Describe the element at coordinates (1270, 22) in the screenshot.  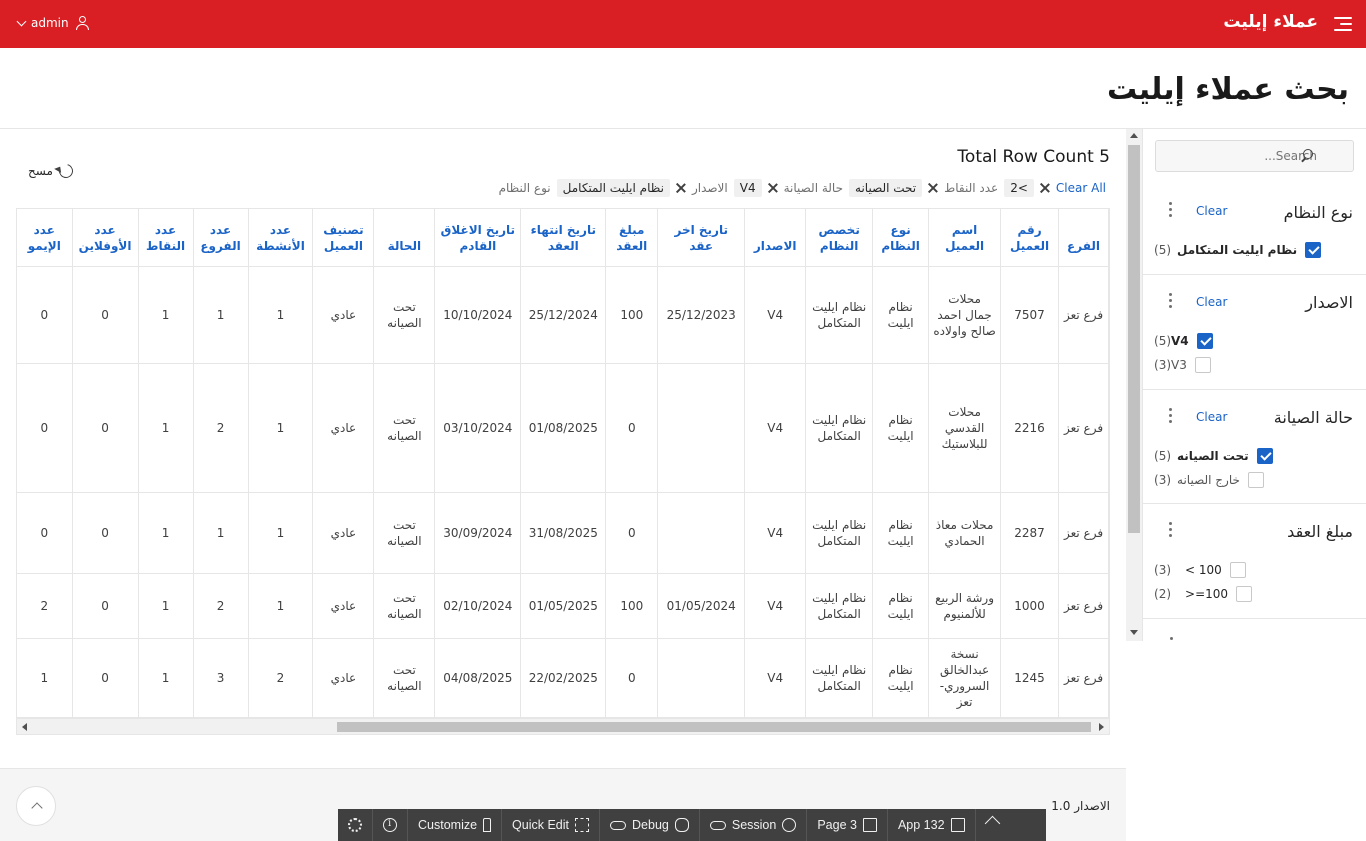
I see `app-title: عملاء إيليت` at that location.